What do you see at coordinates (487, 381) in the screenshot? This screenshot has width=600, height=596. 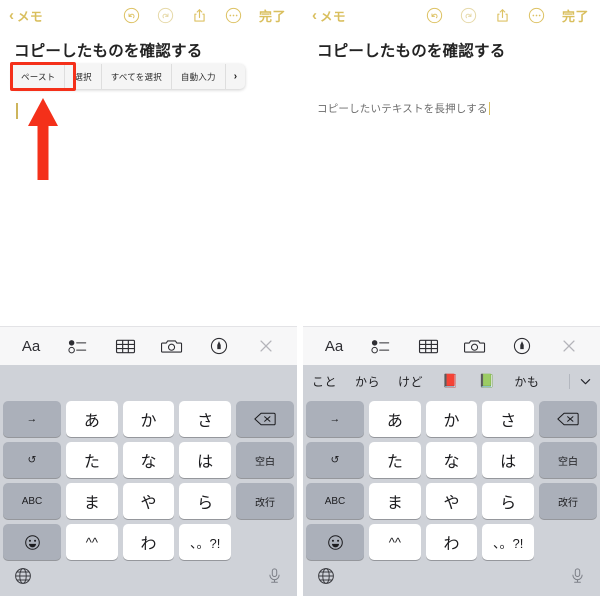 I see `suggestion-item-emoji-green-book: 📗` at bounding box center [487, 381].